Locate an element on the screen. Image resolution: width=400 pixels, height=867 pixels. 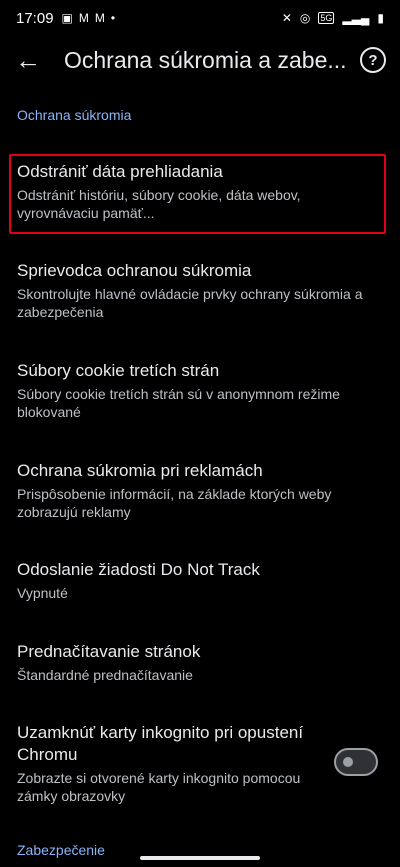
do-not-track-item: Odoslanie žiadosti Do Not Track Vypnuté is located at coordinates (200, 580).